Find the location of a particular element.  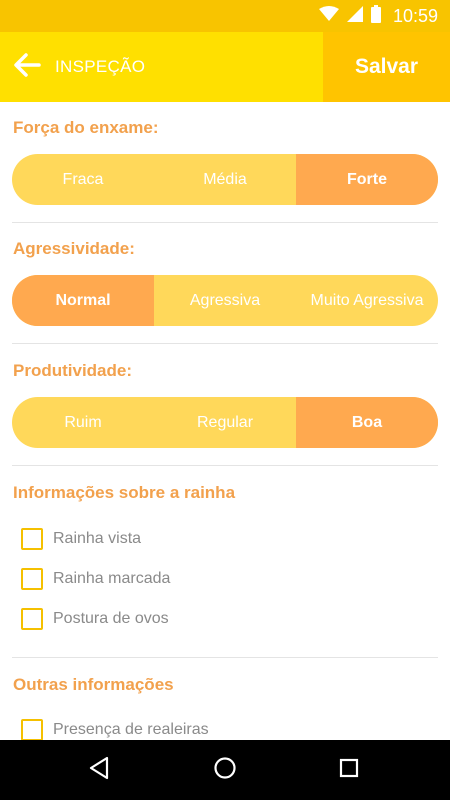

triangle-back-icon is located at coordinates (99, 770).